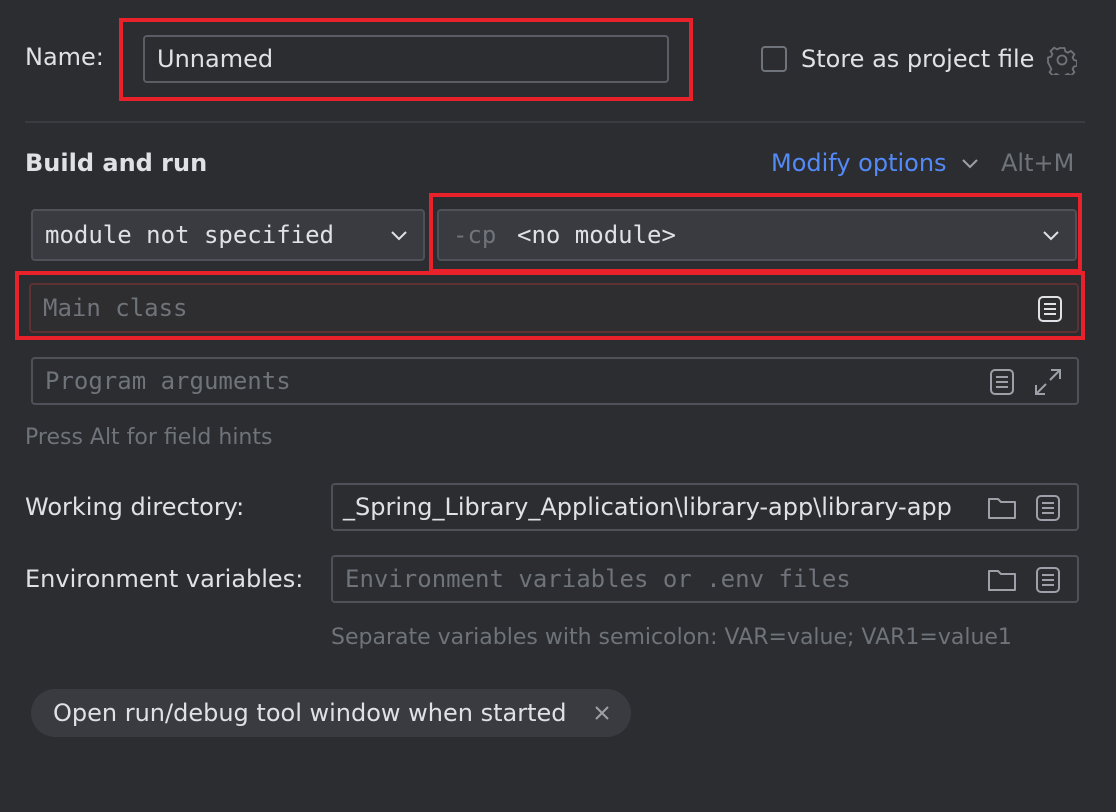 The image size is (1116, 812). What do you see at coordinates (475, 235) in the screenshot?
I see `classpath-prefix: -cp` at bounding box center [475, 235].